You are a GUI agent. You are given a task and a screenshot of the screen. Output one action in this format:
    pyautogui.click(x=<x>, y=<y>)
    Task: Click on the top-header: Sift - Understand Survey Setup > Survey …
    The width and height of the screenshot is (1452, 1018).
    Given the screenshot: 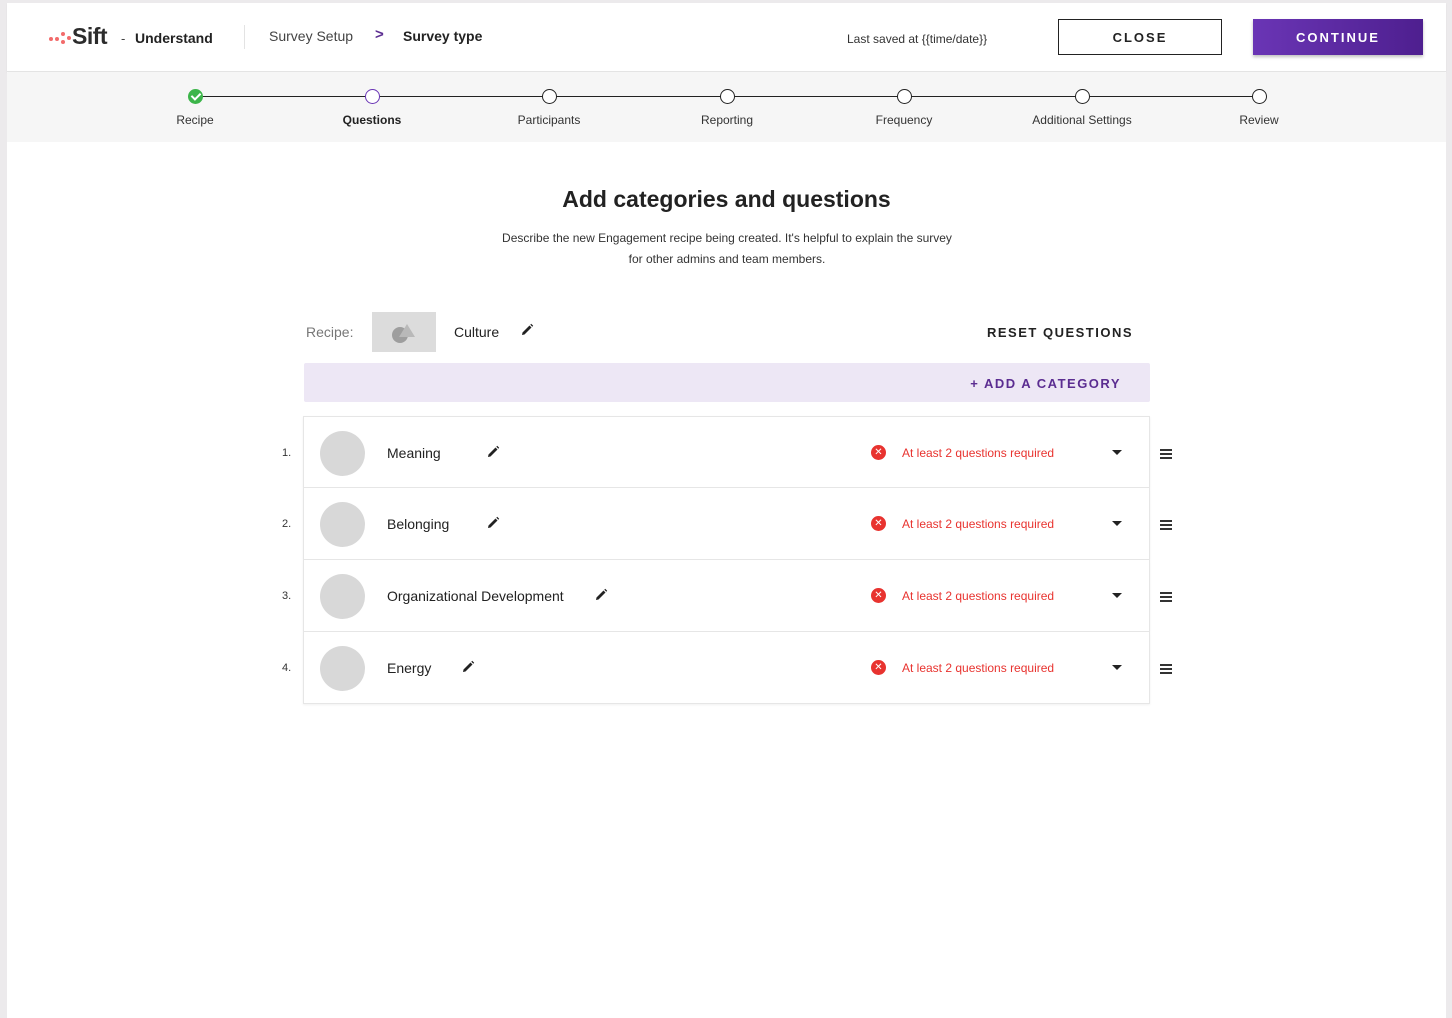 What is the action you would take?
    pyautogui.click(x=726, y=37)
    